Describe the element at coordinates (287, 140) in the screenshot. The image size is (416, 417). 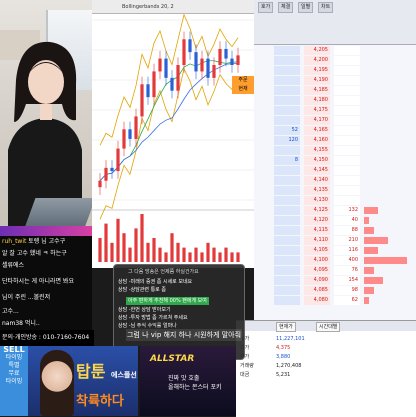
I see `bid-volume: 120` at that location.